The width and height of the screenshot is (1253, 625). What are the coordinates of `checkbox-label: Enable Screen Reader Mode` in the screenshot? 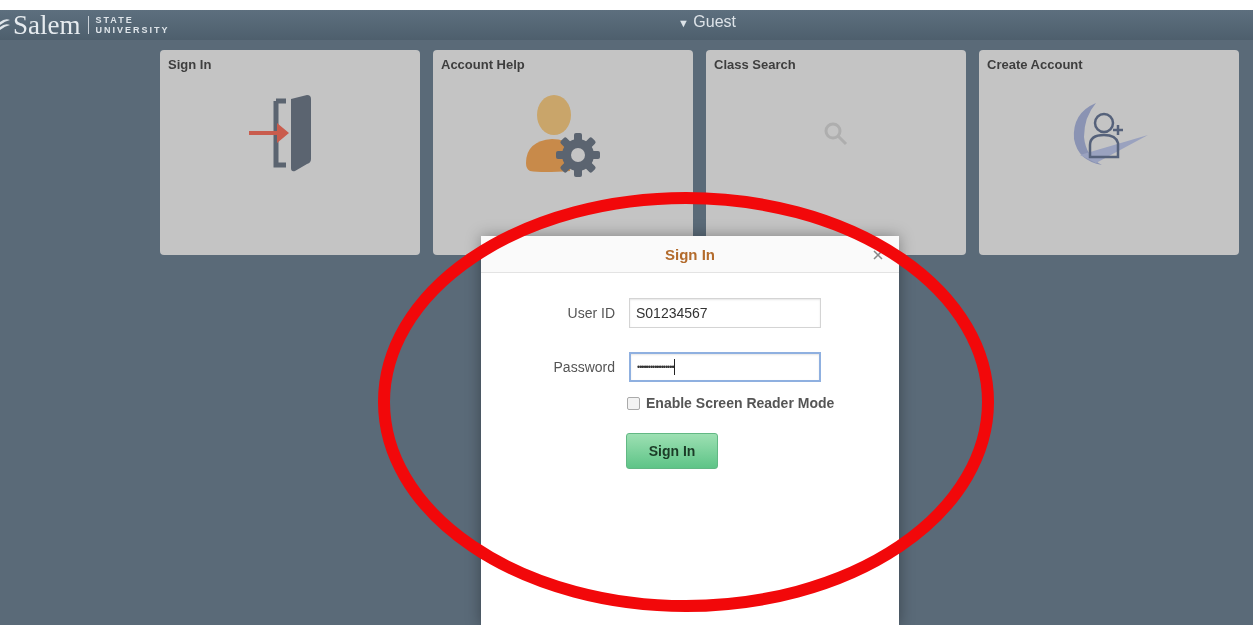 It's located at (740, 403).